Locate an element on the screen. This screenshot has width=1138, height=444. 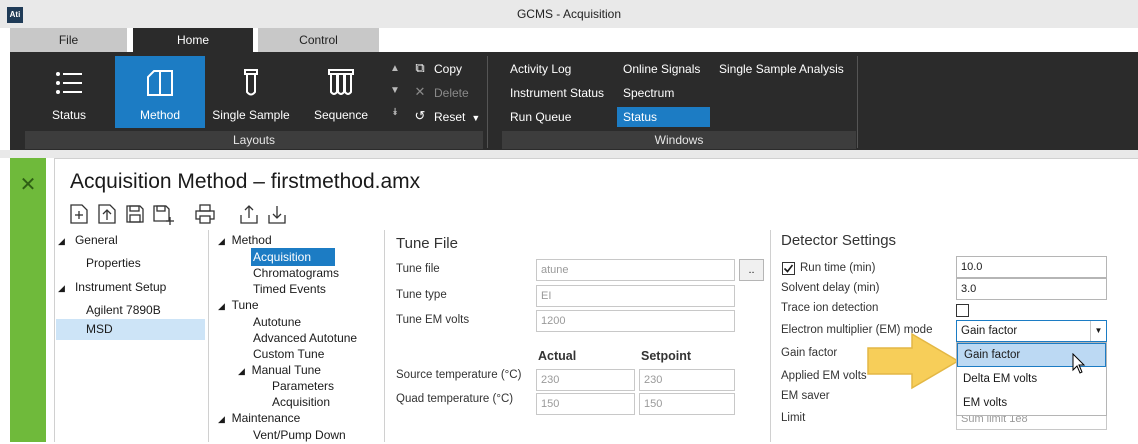
ribbon-scroll: ▲ ▼ ⯯ is located at coordinates (395, 92).